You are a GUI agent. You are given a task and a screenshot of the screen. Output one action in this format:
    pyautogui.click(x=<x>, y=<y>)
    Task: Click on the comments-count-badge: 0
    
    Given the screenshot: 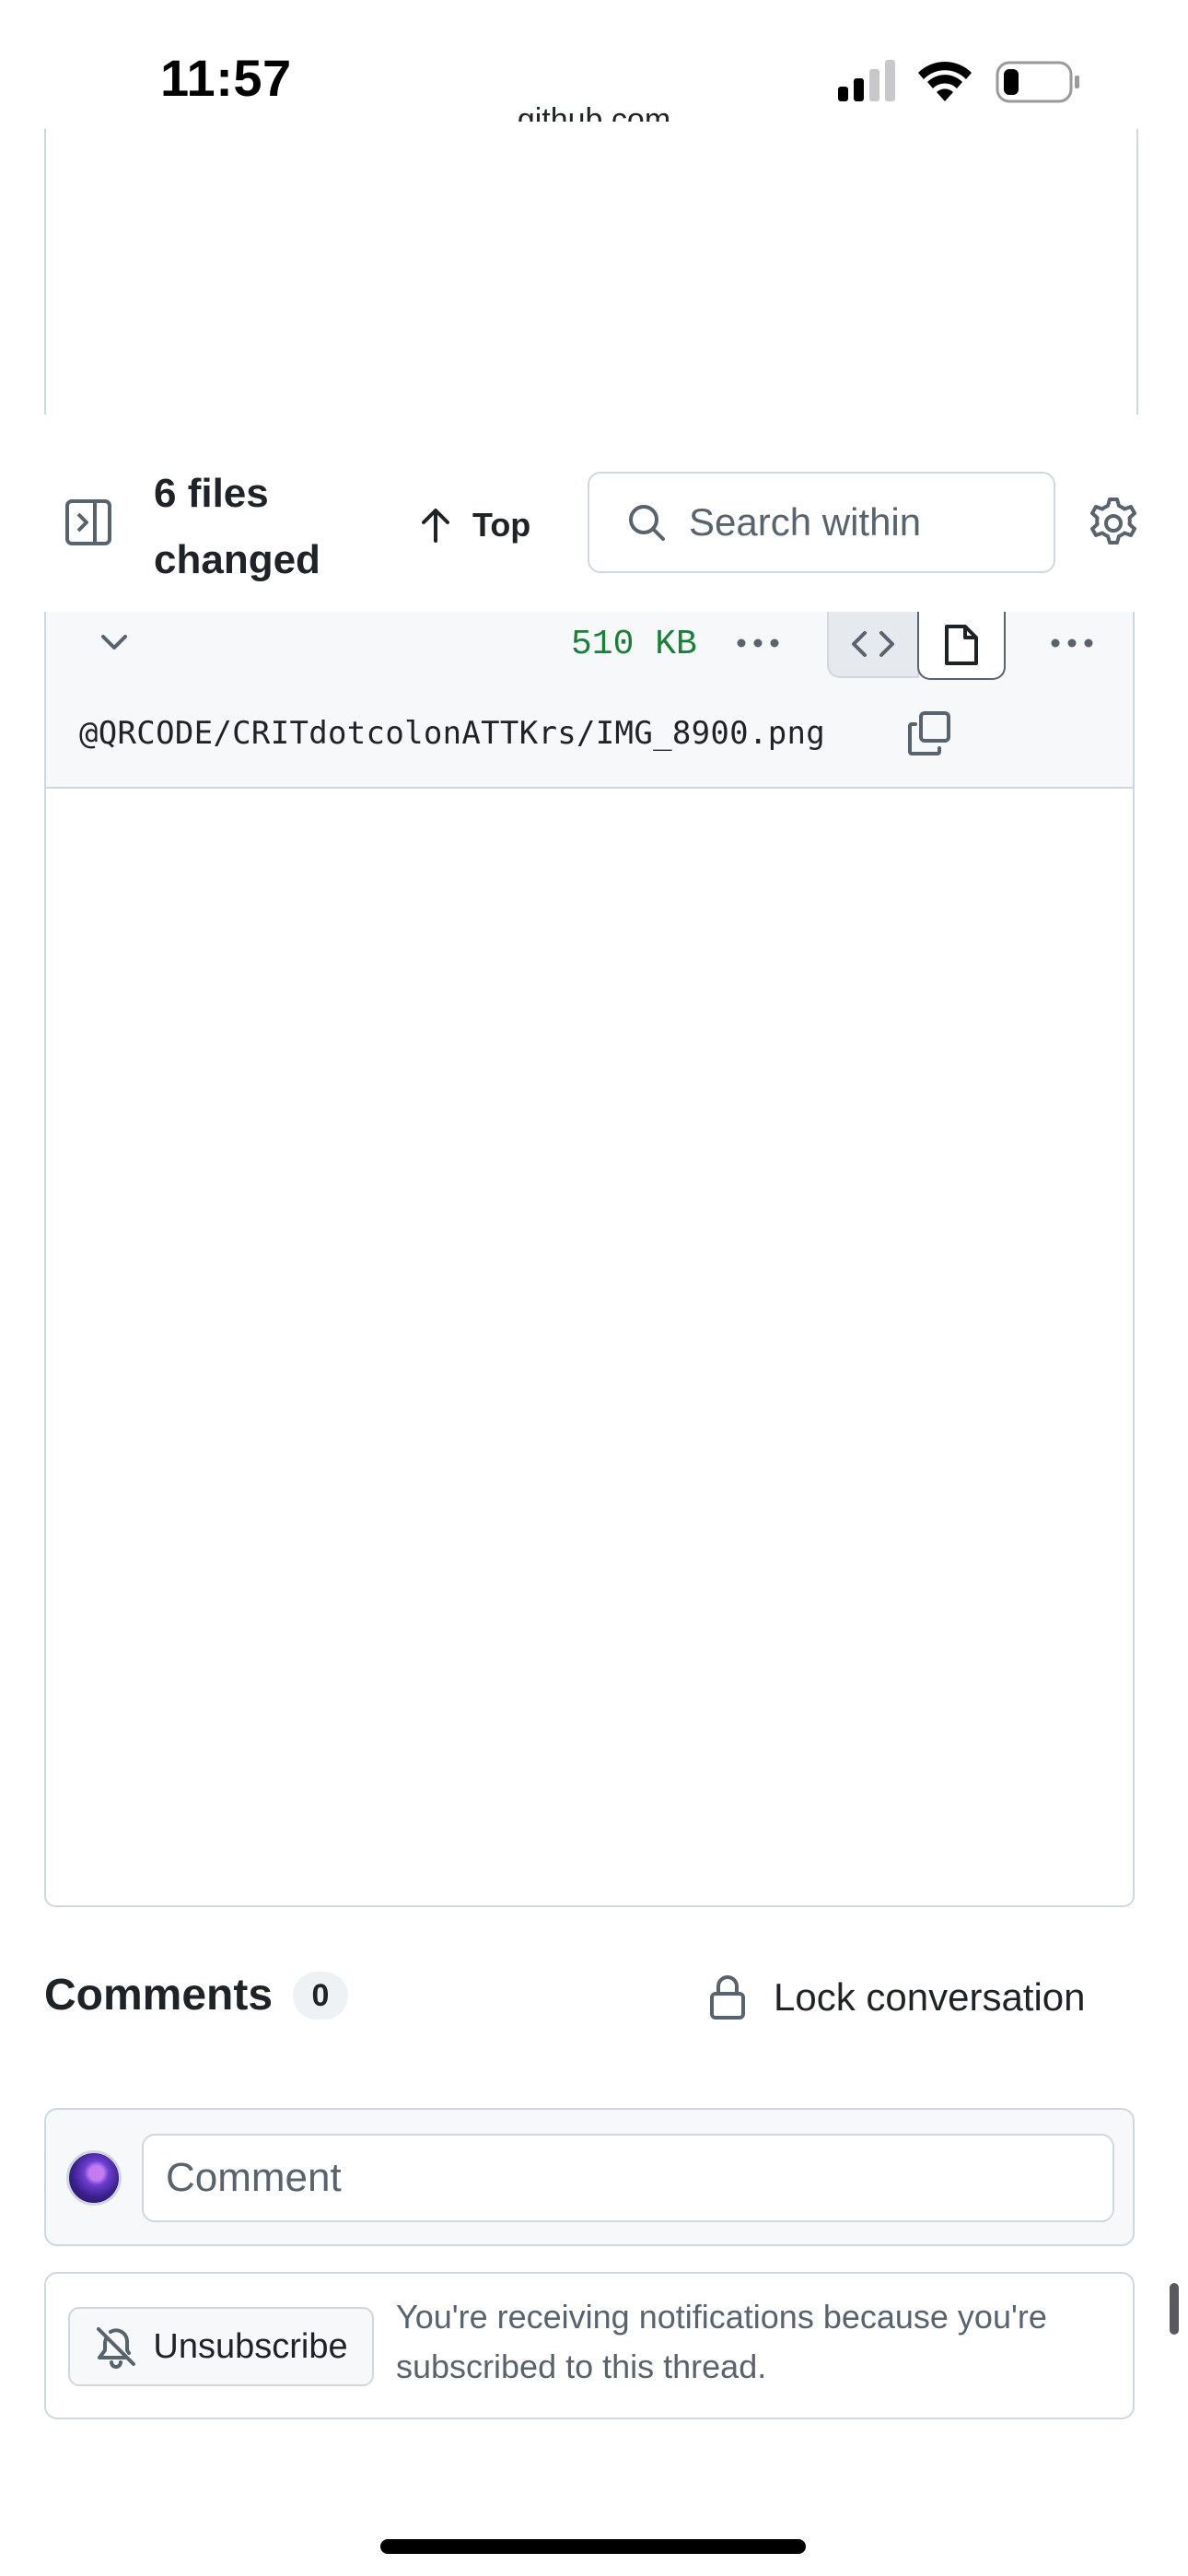 What is the action you would take?
    pyautogui.click(x=320, y=1996)
    